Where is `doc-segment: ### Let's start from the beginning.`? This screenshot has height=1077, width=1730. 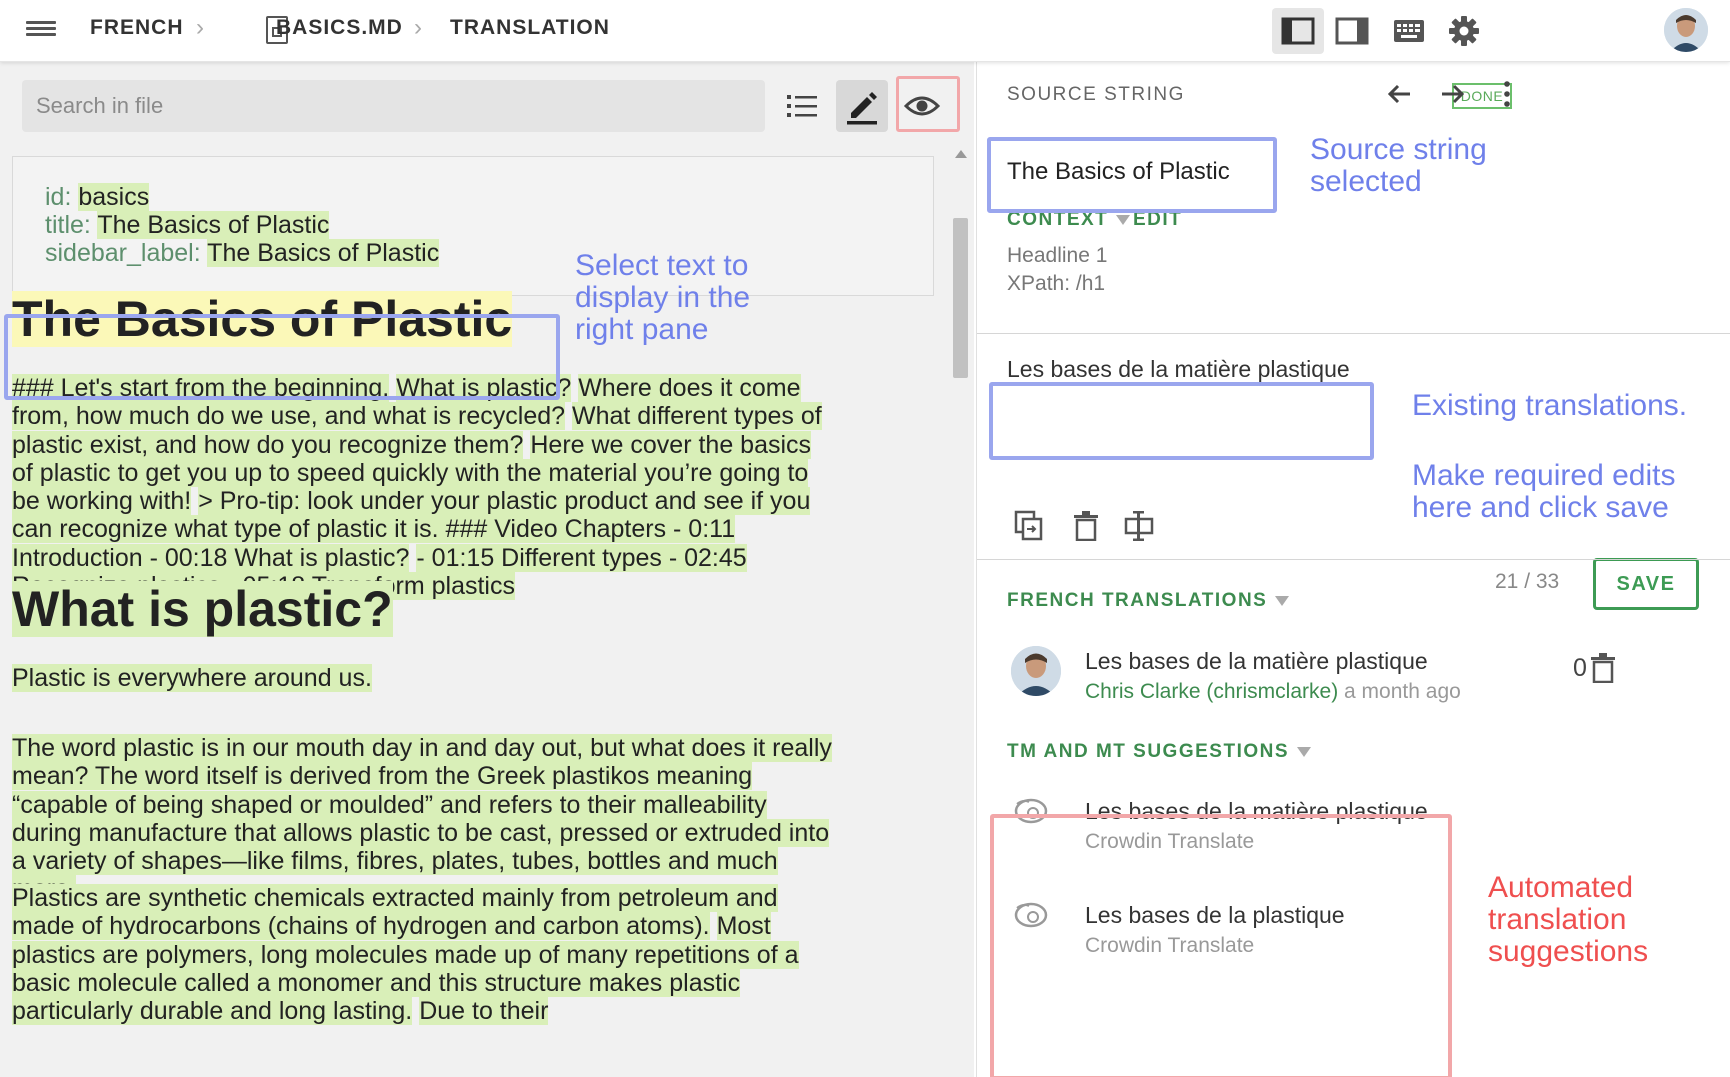 doc-segment: ### Let's start from the beginning. is located at coordinates (201, 388).